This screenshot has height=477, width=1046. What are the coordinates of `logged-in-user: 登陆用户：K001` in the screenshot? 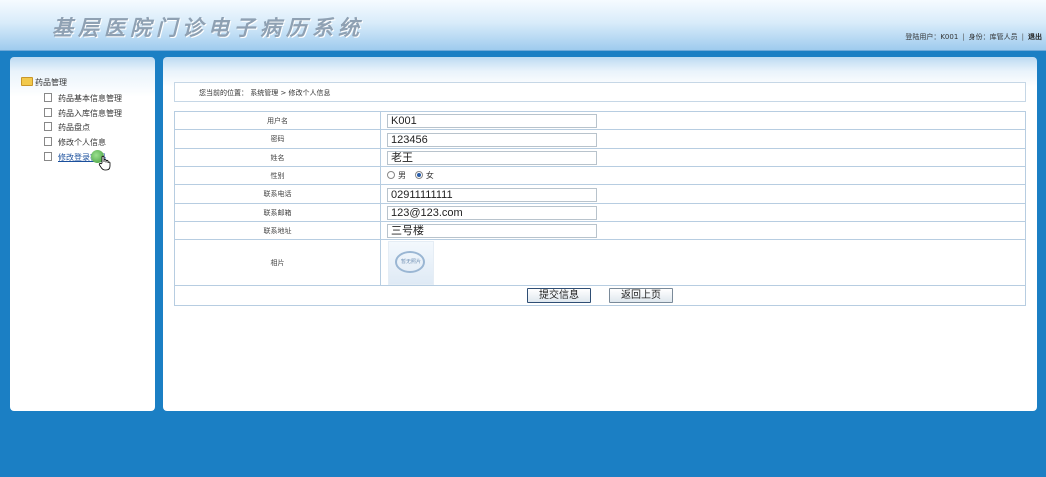 It's located at (932, 37).